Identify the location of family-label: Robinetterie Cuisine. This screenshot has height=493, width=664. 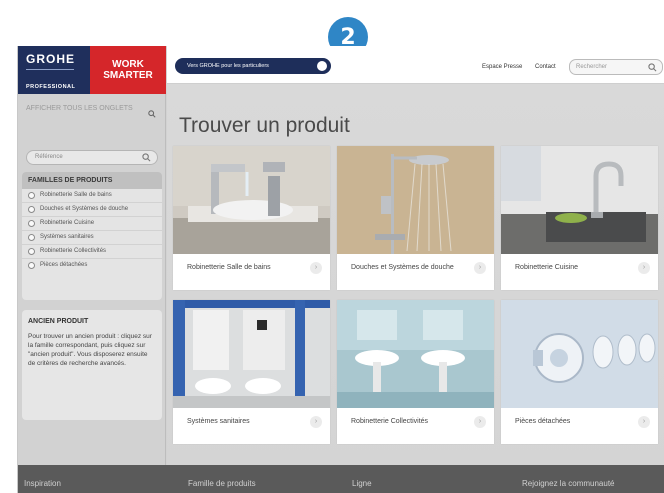
(67, 223).